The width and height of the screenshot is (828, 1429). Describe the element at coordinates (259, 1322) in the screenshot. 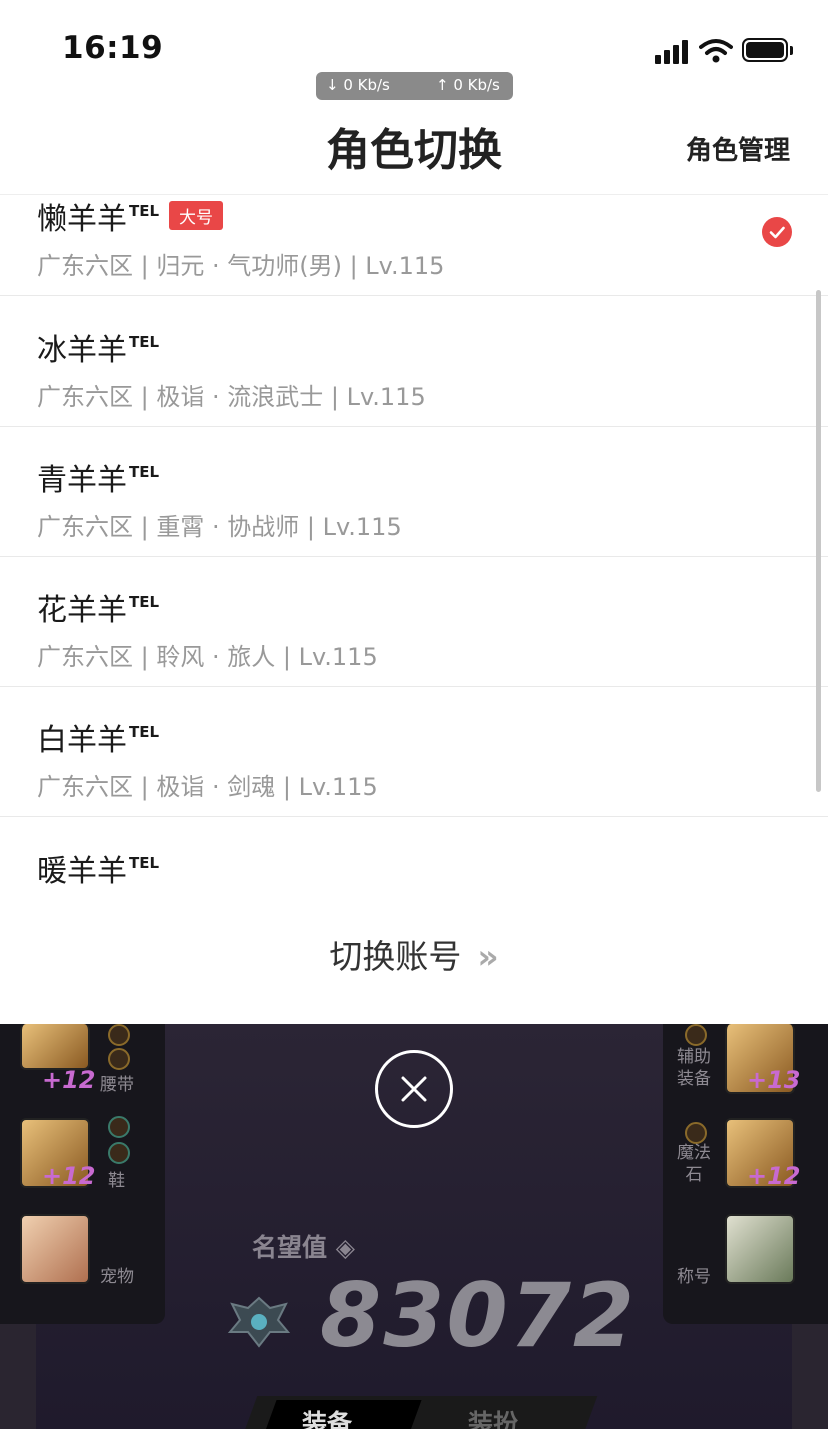

I see `rank-emblem-icon` at that location.